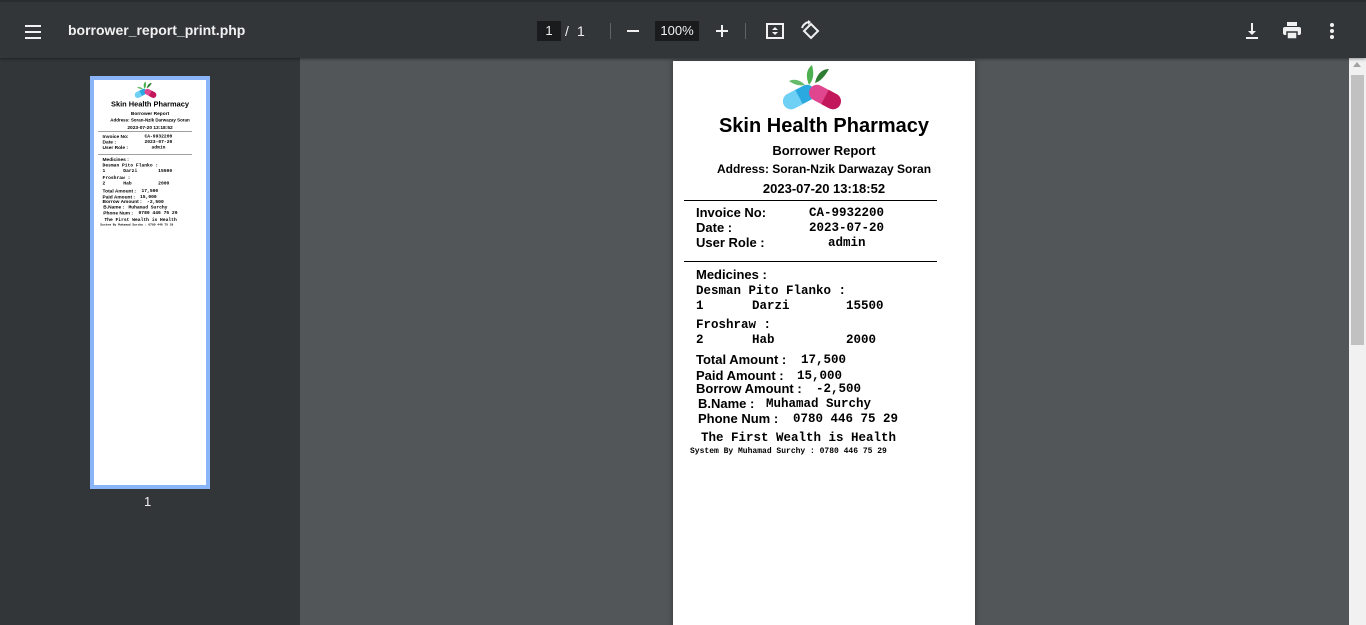 The image size is (1366, 625). I want to click on pdf-toolbar: borrower_report_print.php 1 / 1 100%, so click(683, 29).